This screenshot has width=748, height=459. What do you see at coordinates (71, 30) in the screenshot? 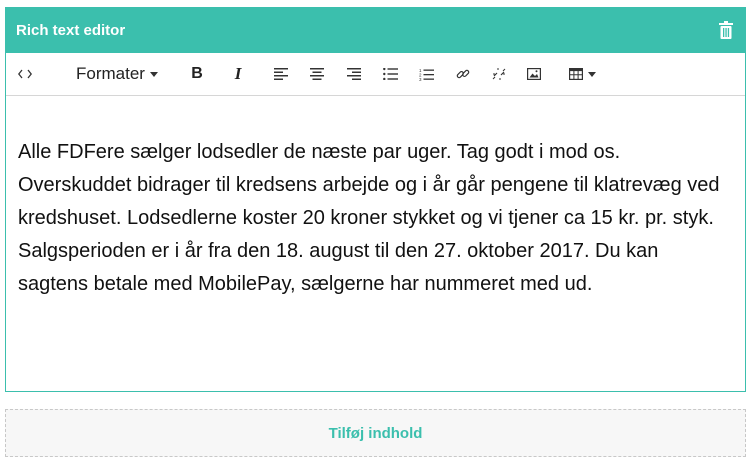
I see `editor-title: Rich text editor` at bounding box center [71, 30].